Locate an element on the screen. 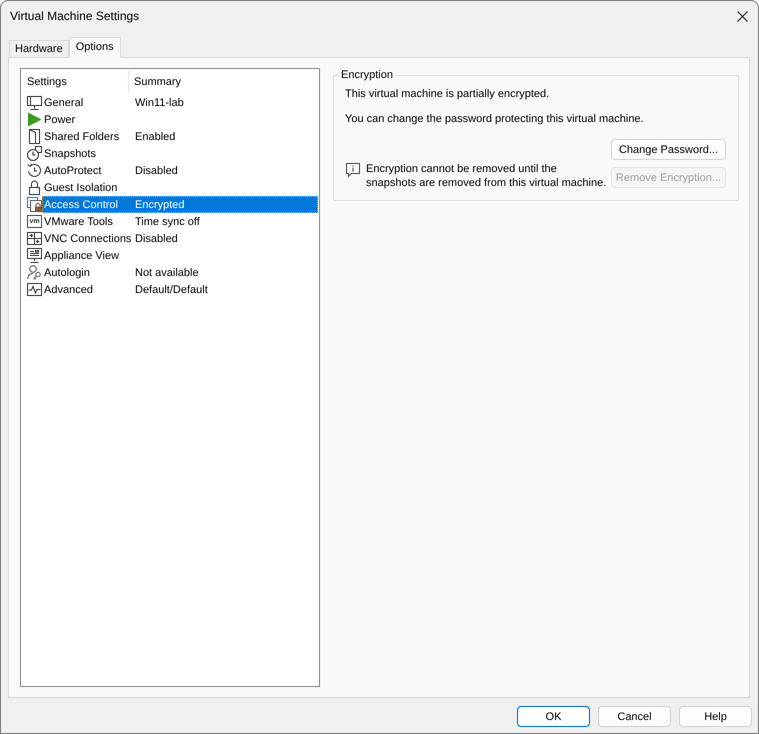 Image resolution: width=759 pixels, height=734 pixels. settings-row: Shared Folders Enabled is located at coordinates (180, 136).